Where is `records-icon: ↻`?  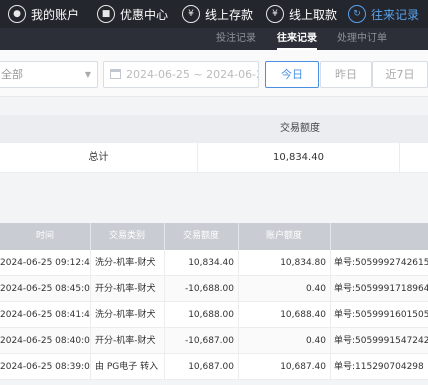 records-icon: ↻ is located at coordinates (357, 14).